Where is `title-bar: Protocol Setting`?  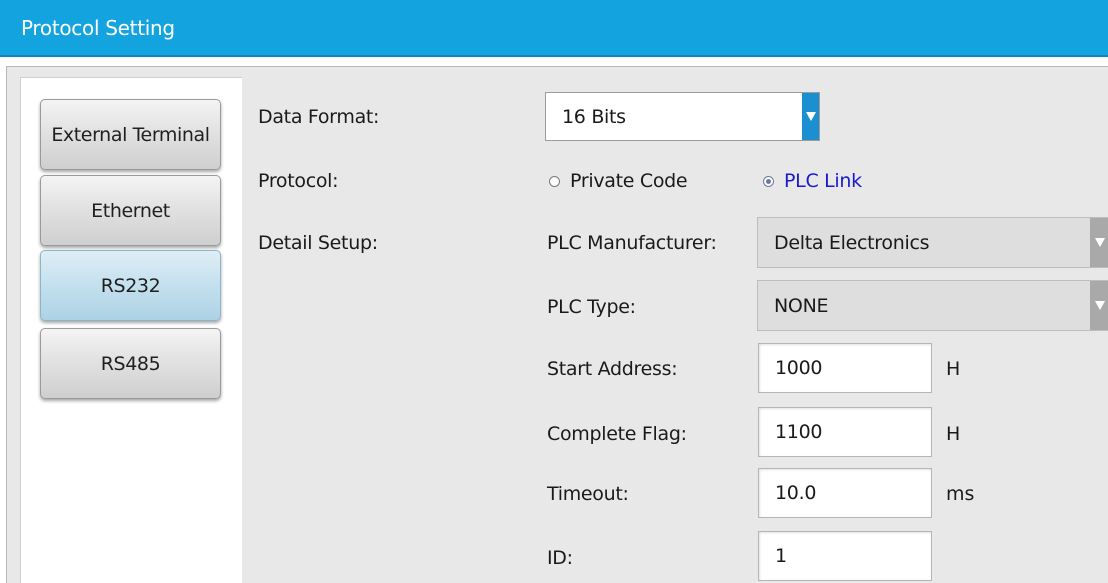 title-bar: Protocol Setting is located at coordinates (554, 28).